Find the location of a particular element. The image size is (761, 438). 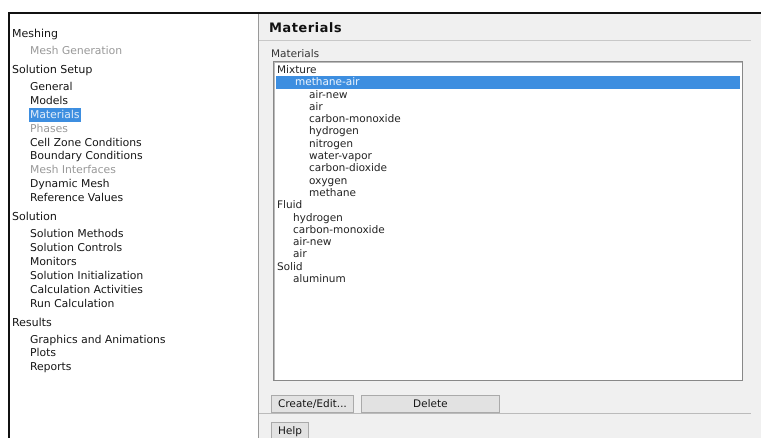

list-item: Fluid is located at coordinates (508, 205).